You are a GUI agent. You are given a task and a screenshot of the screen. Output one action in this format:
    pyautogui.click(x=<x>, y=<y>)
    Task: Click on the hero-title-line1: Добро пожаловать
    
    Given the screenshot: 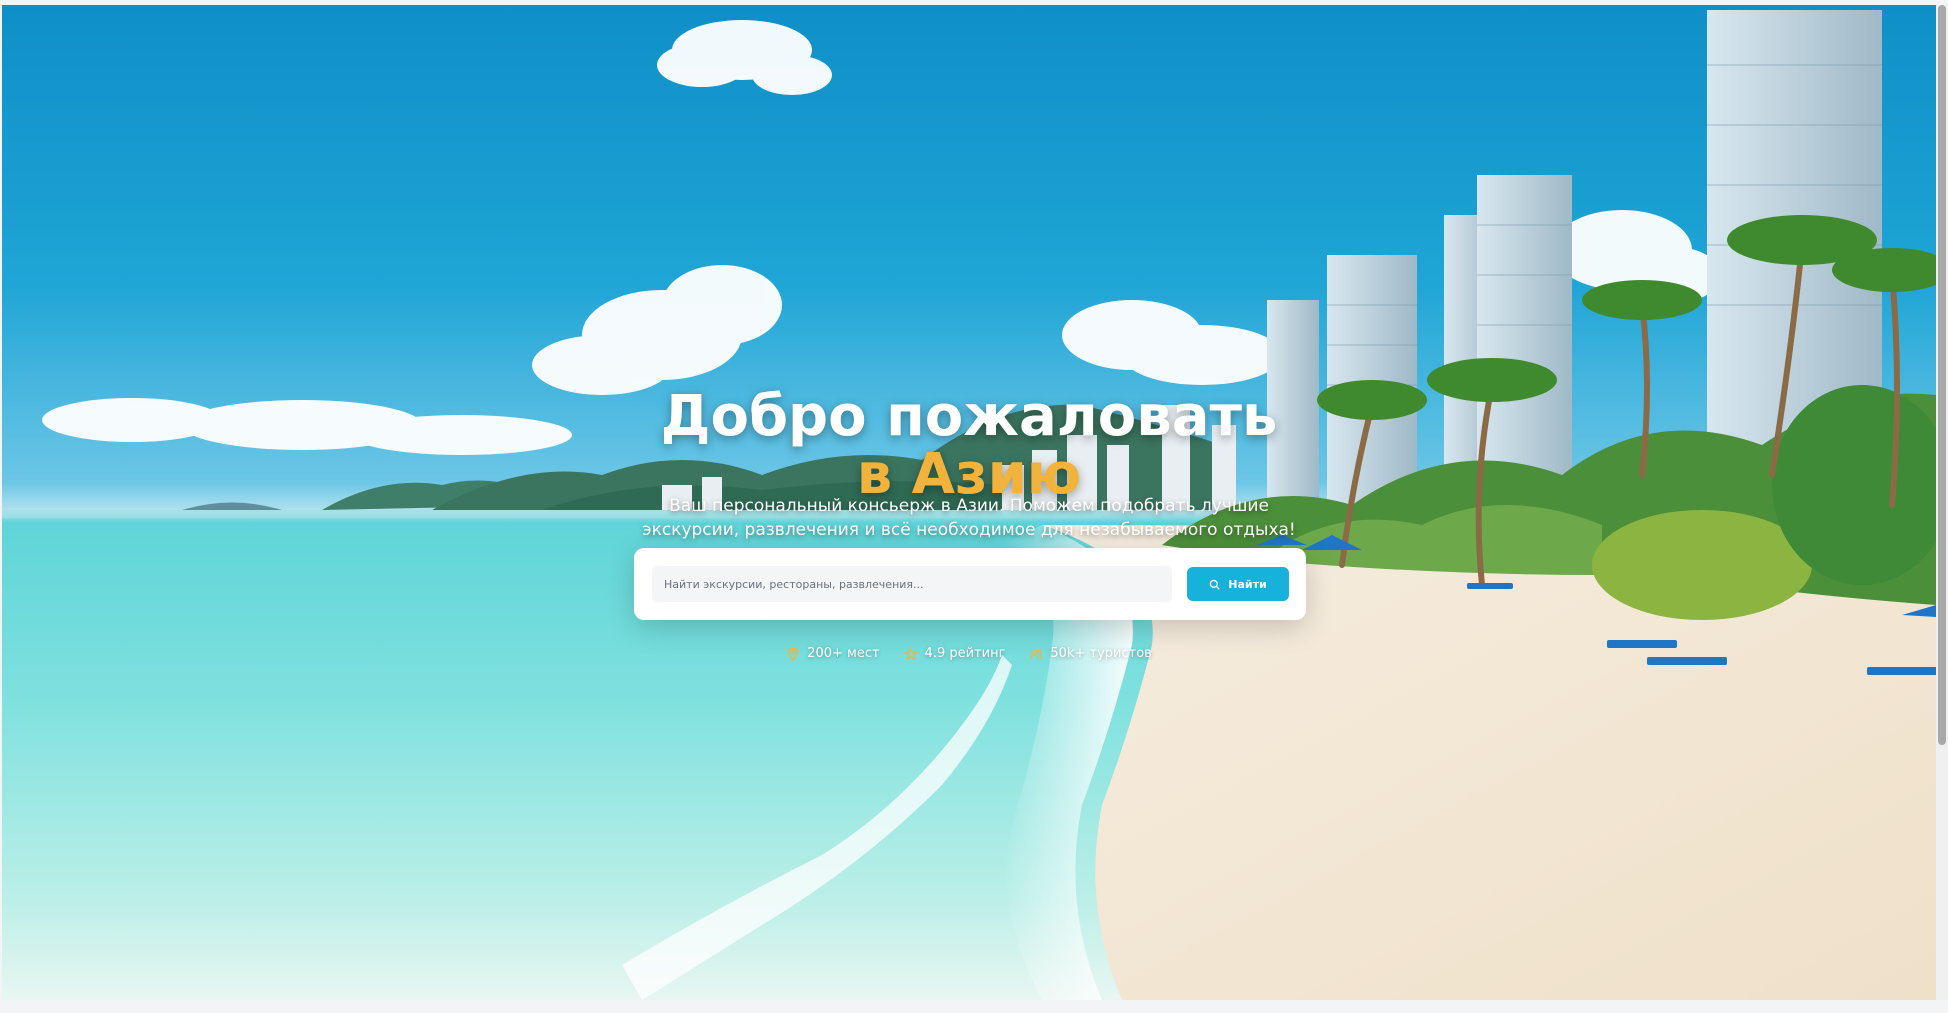 What is the action you would take?
    pyautogui.click(x=969, y=416)
    